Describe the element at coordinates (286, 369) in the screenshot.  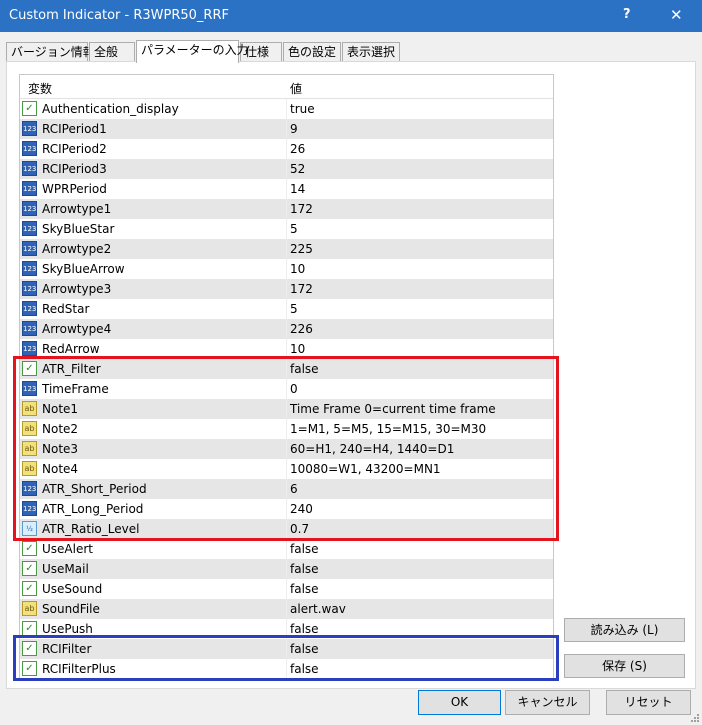
I see `parameter-row: ✓ ATR_Filter false` at that location.